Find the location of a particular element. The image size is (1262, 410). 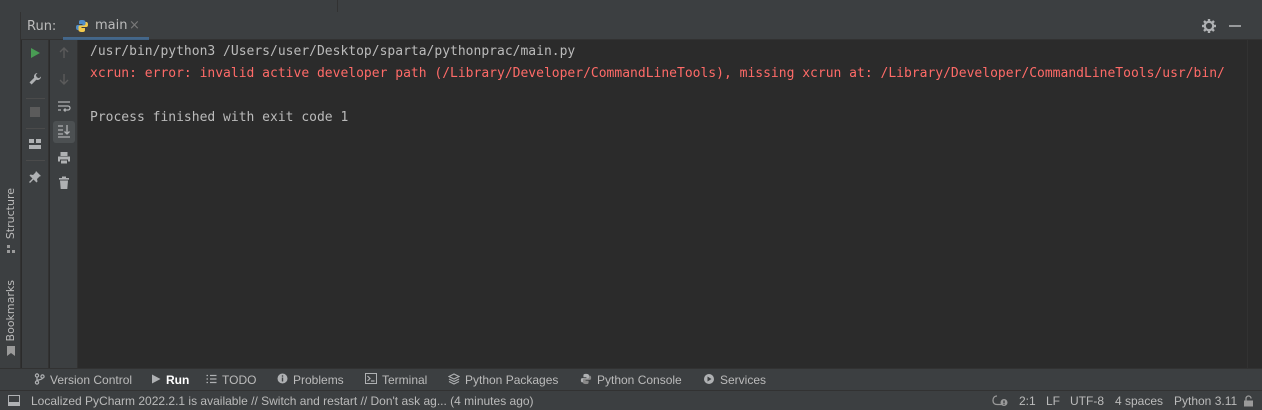

arrow-up-icon is located at coordinates (64, 54).